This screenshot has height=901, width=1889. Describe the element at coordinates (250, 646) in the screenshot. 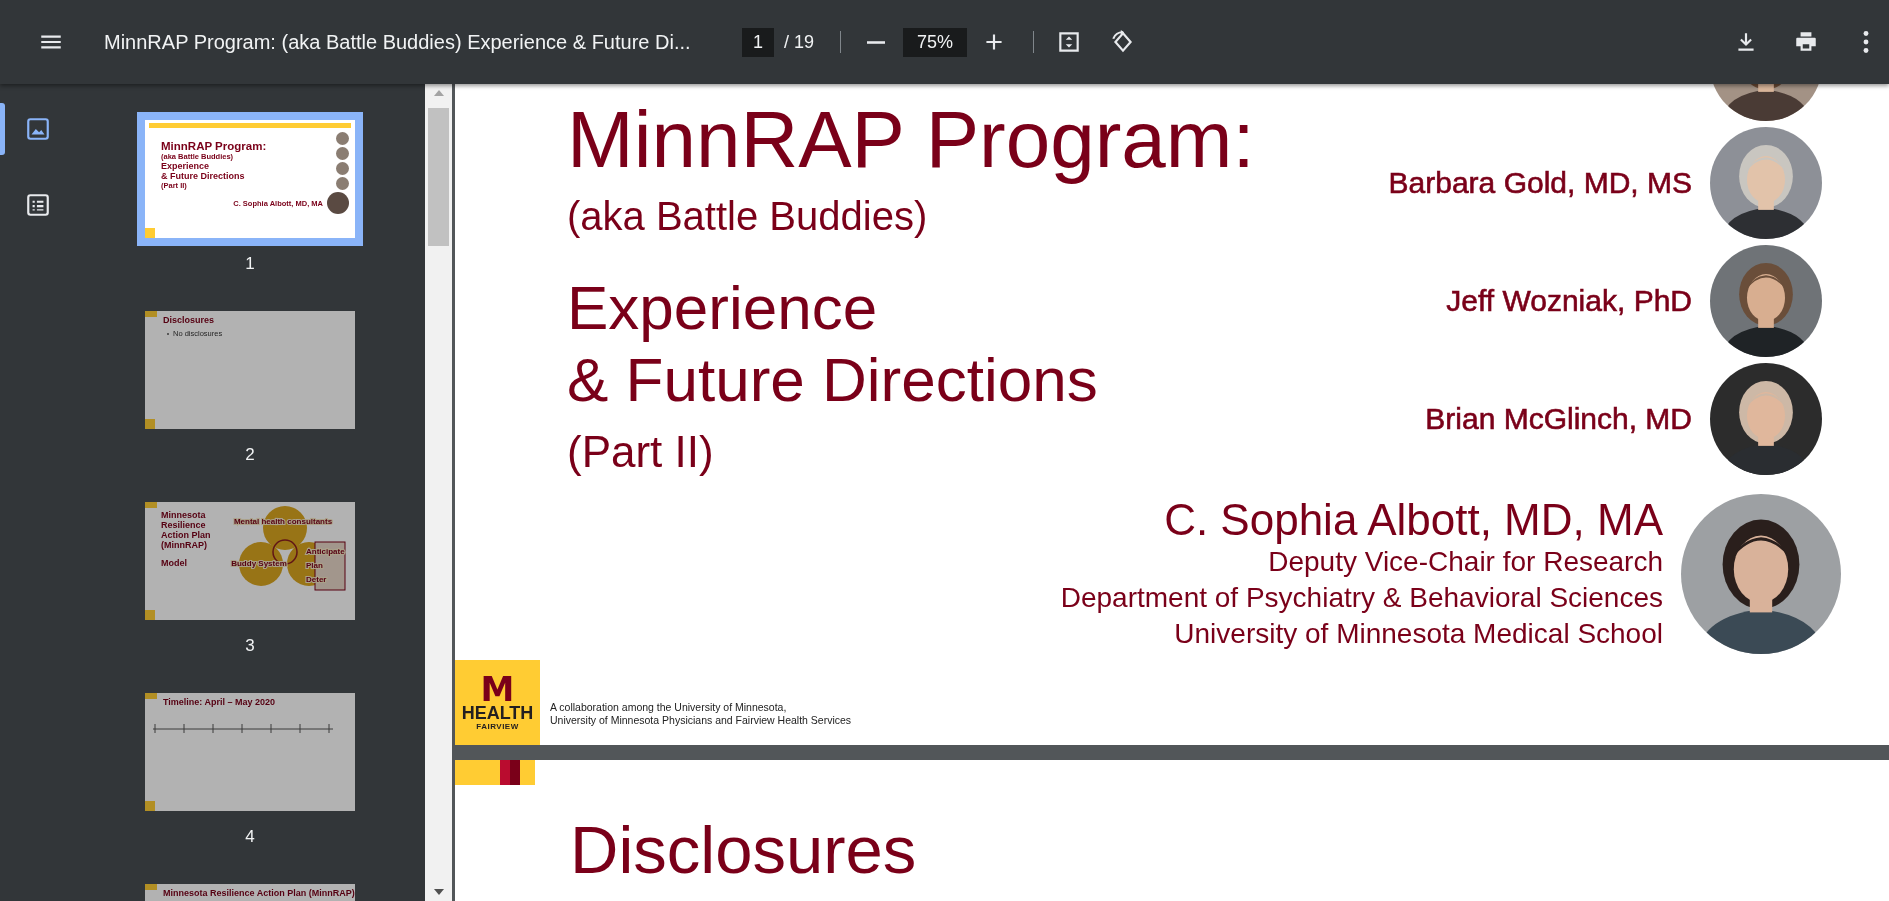

I see `page-label: 3` at that location.